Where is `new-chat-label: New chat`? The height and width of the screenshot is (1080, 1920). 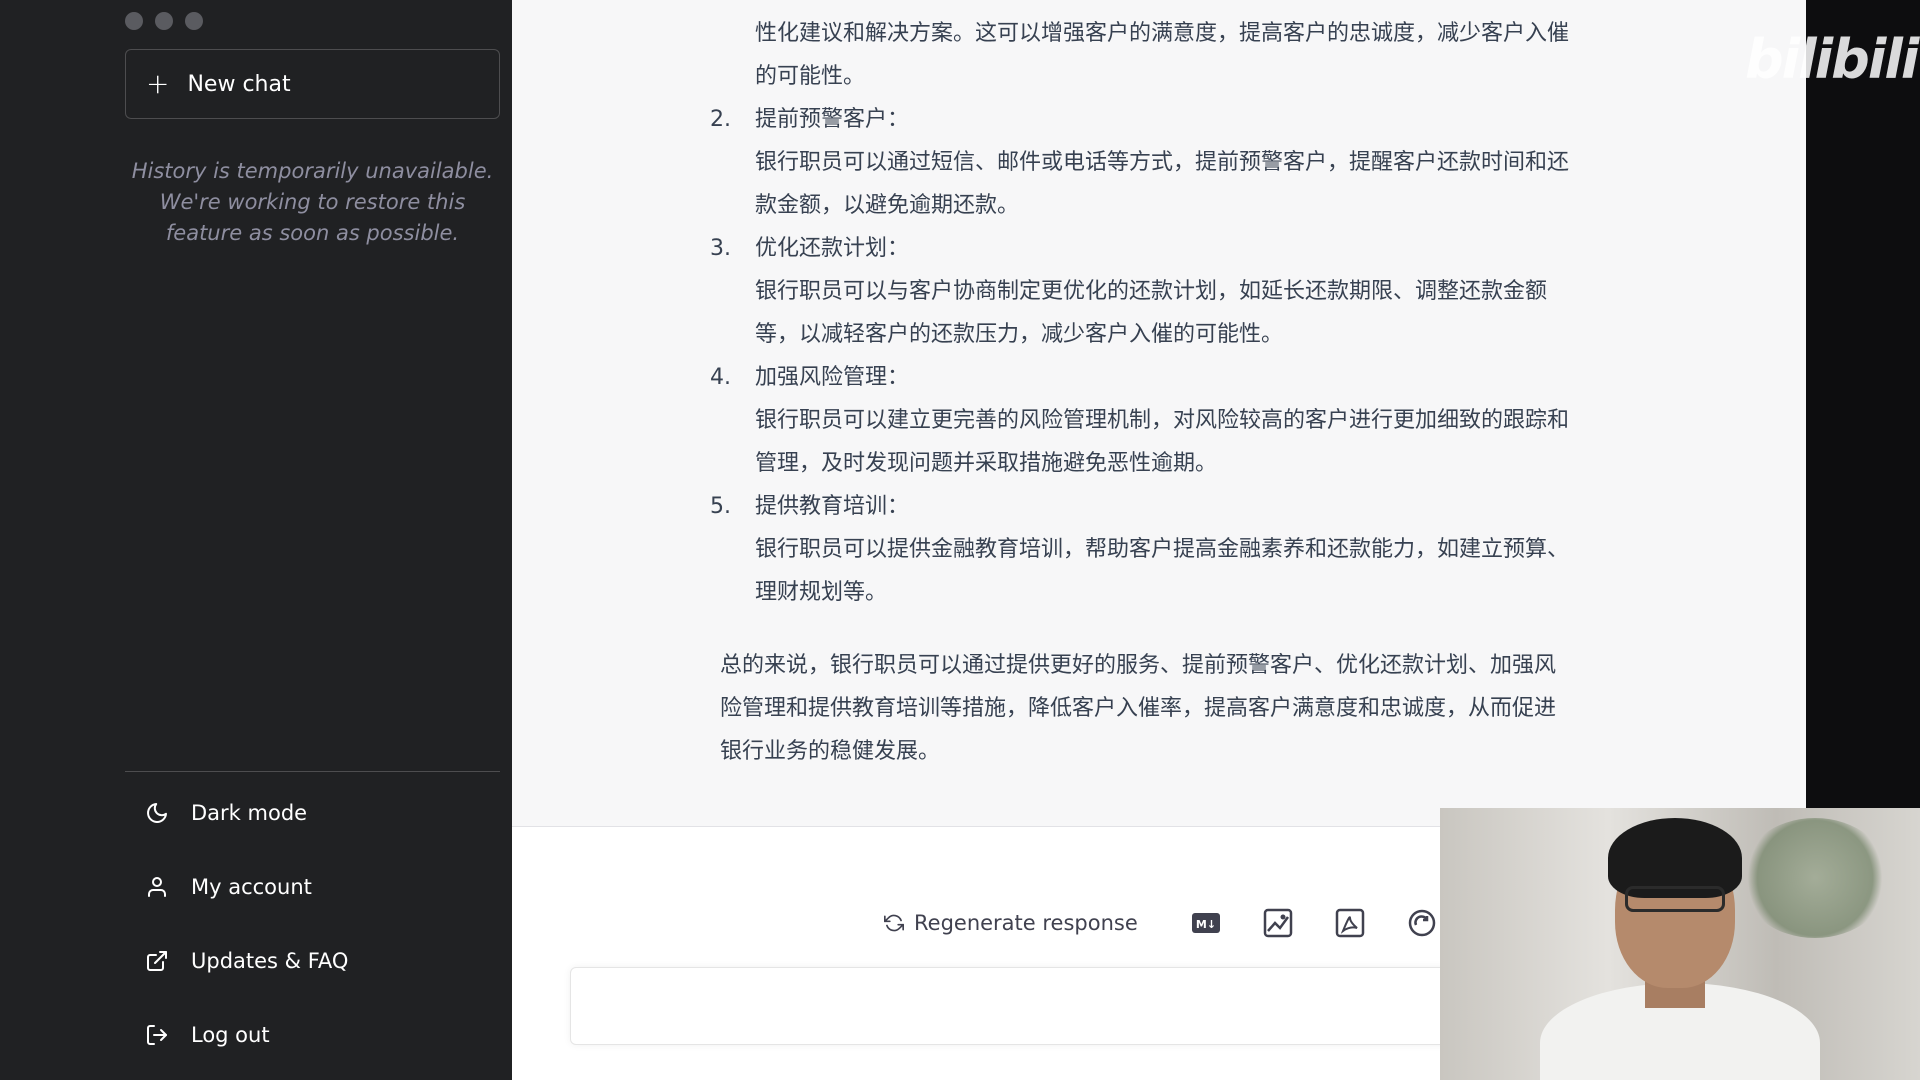
new-chat-label: New chat is located at coordinates (239, 84).